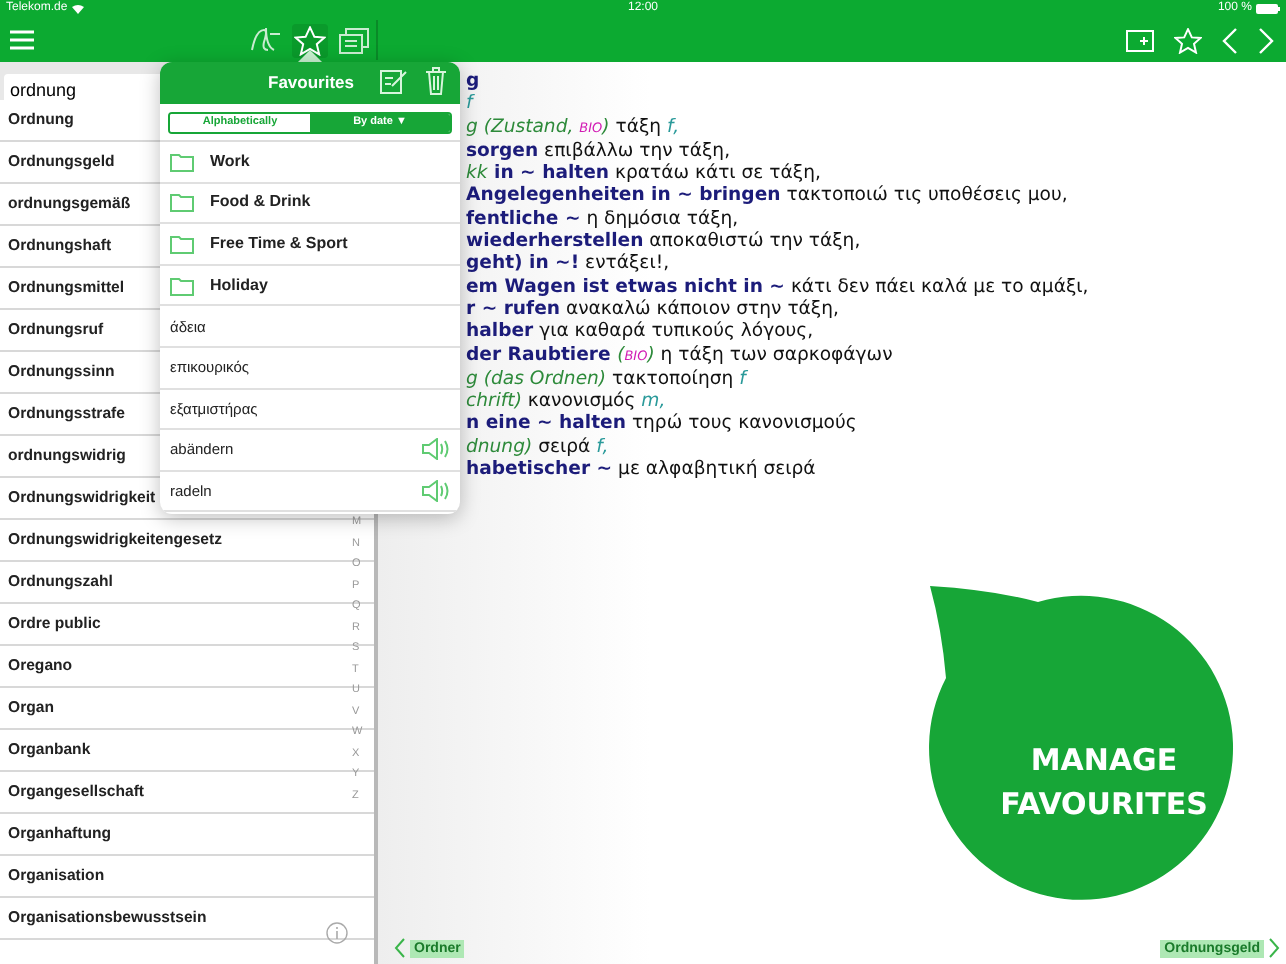 This screenshot has width=1286, height=964. Describe the element at coordinates (354, 40) in the screenshot. I see `cards-icon` at that location.